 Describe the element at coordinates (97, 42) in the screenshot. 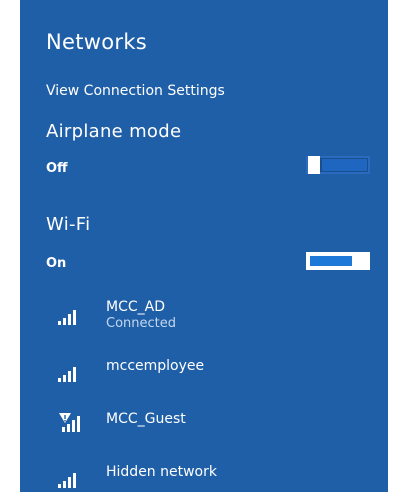

I see `panel-title: Networks` at that location.